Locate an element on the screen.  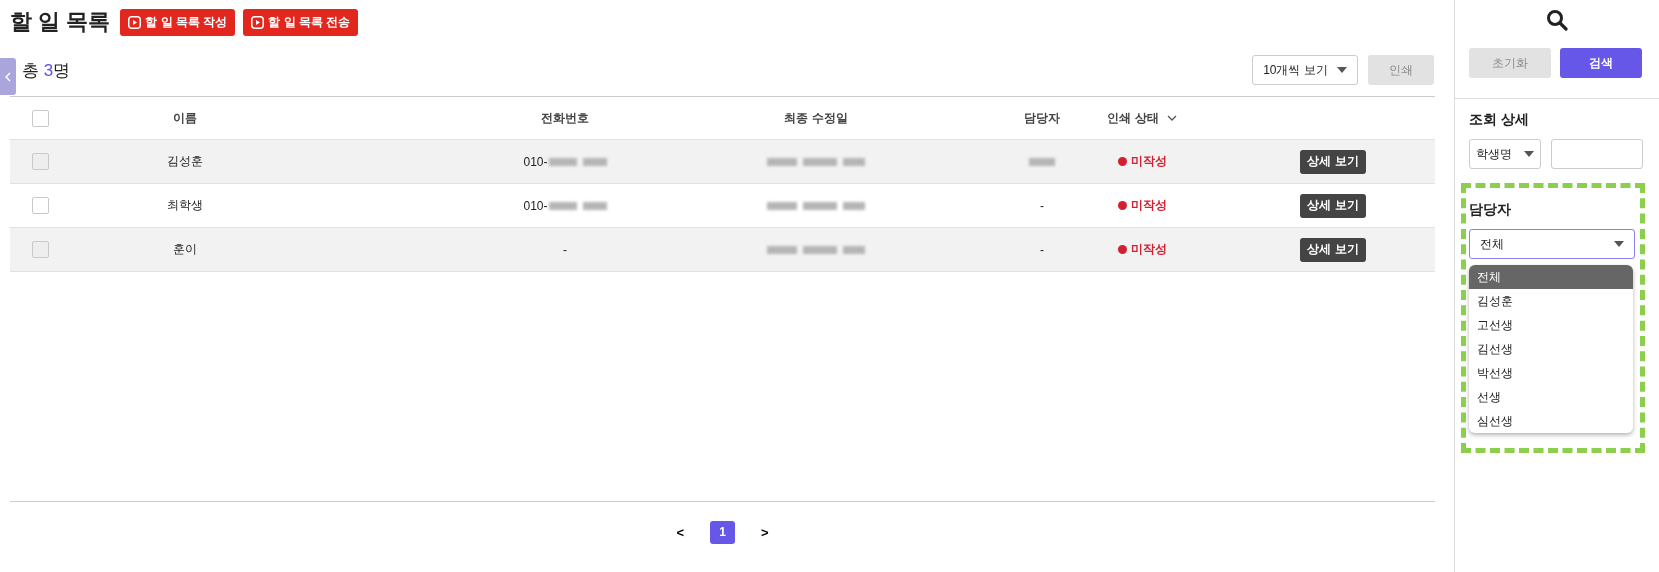
chevron-left-icon is located at coordinates (8, 76).